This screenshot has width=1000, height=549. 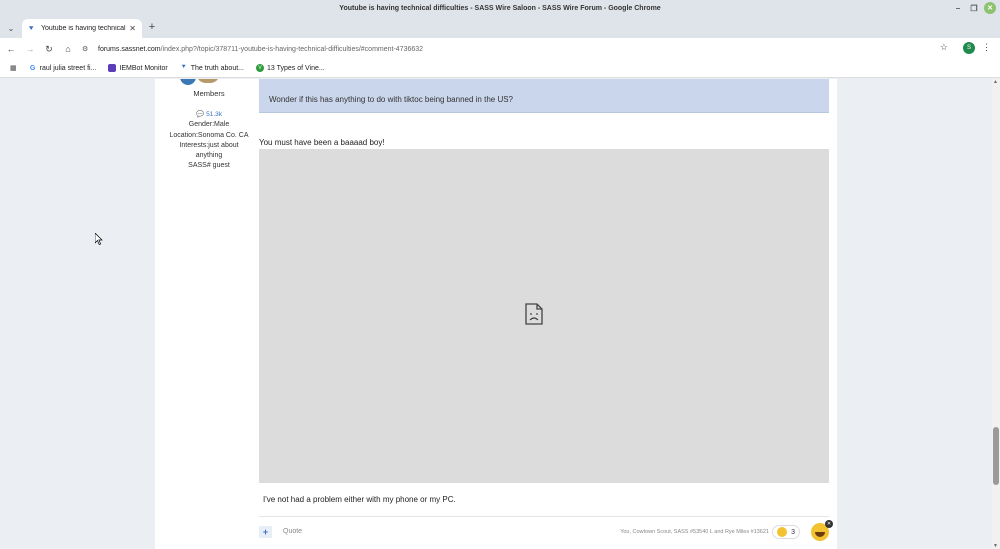 What do you see at coordinates (209, 135) in the screenshot?
I see `author-location: Location:Sonoma Co. CA` at bounding box center [209, 135].